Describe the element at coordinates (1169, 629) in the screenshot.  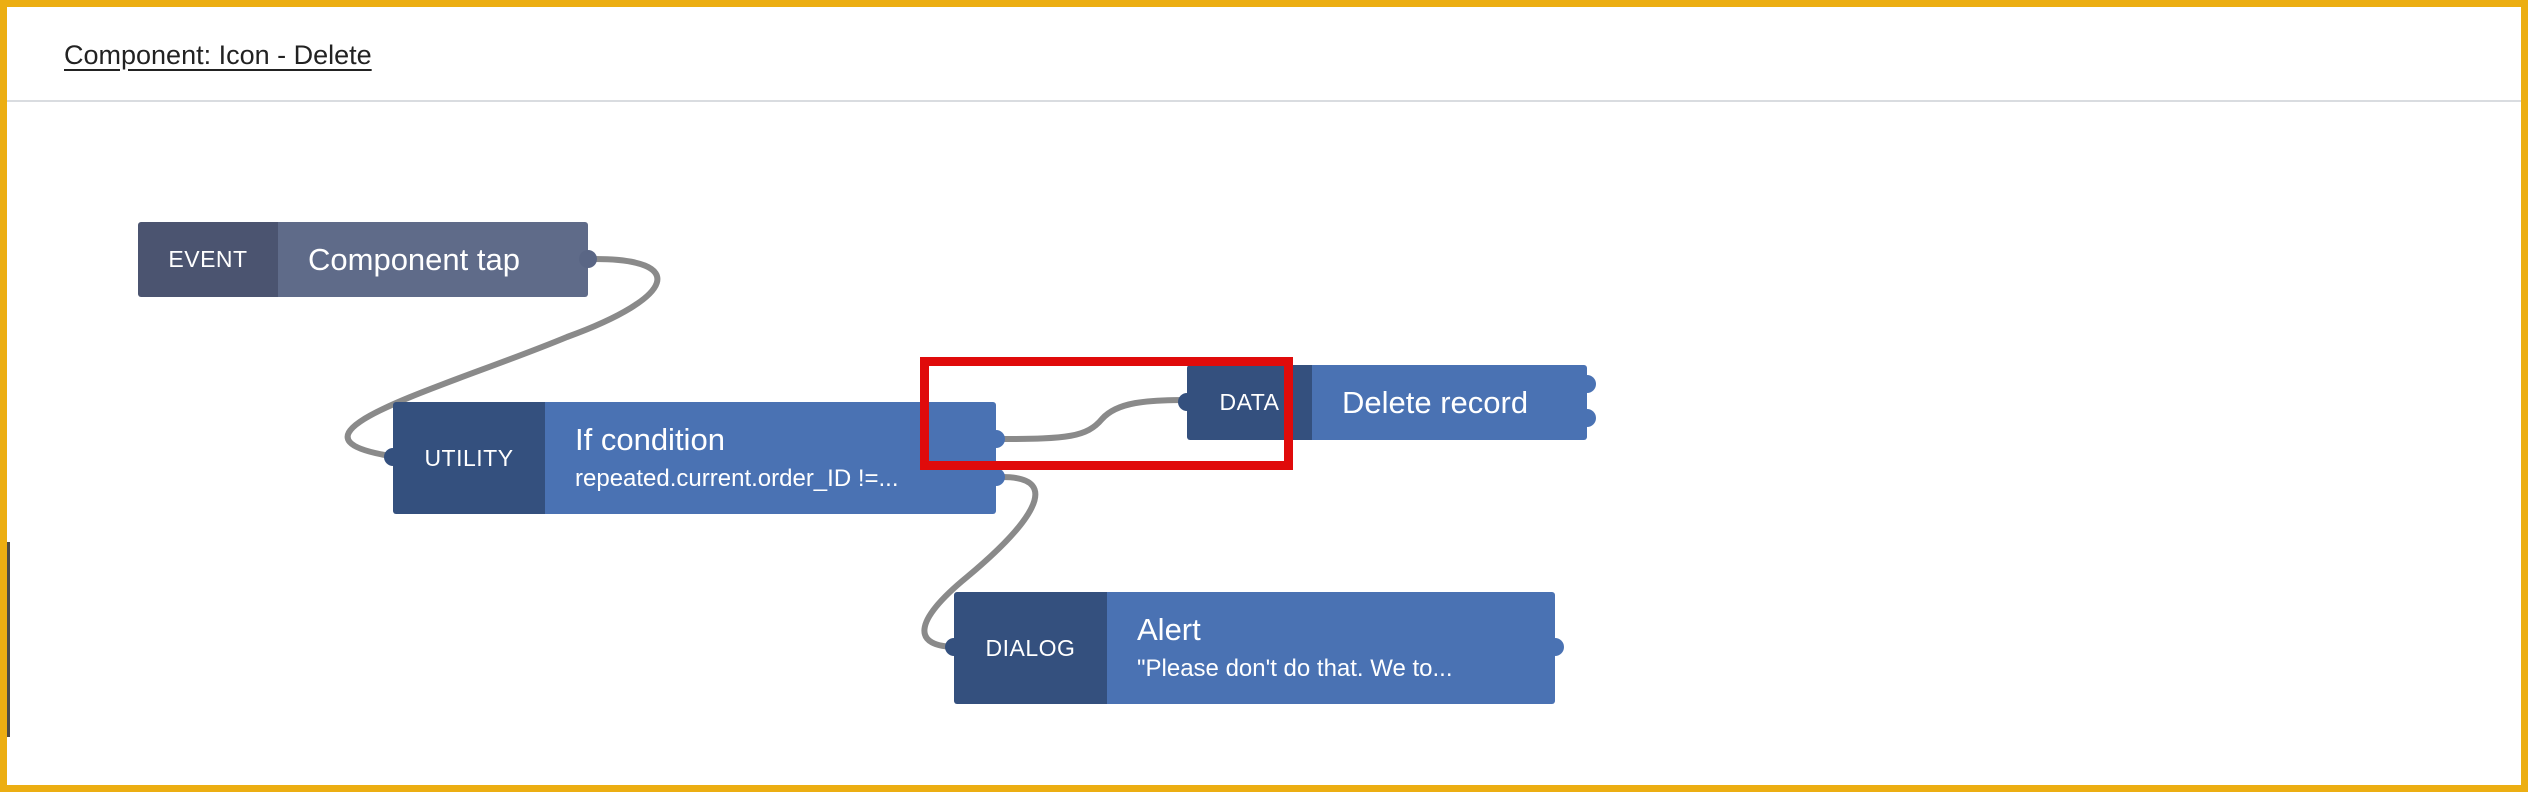
I see `dialog-title: Alert` at that location.